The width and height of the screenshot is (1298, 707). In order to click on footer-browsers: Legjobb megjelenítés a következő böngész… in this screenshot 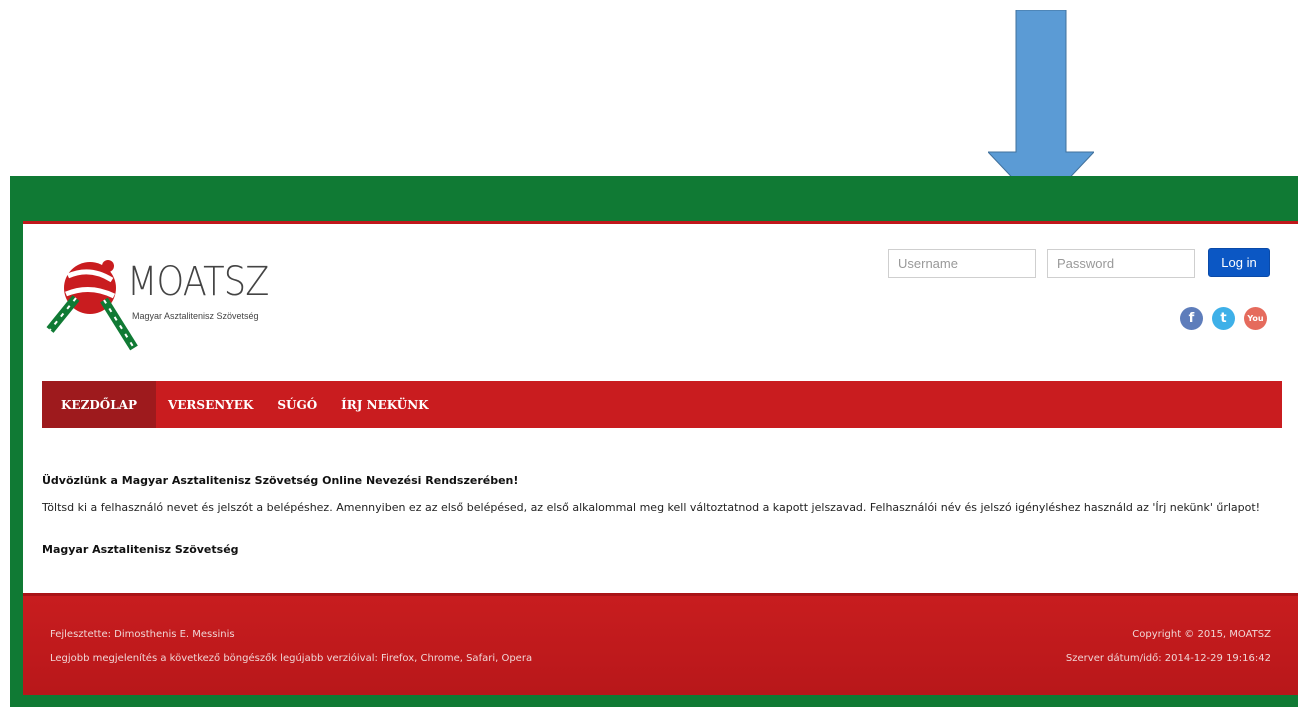, I will do `click(291, 658)`.